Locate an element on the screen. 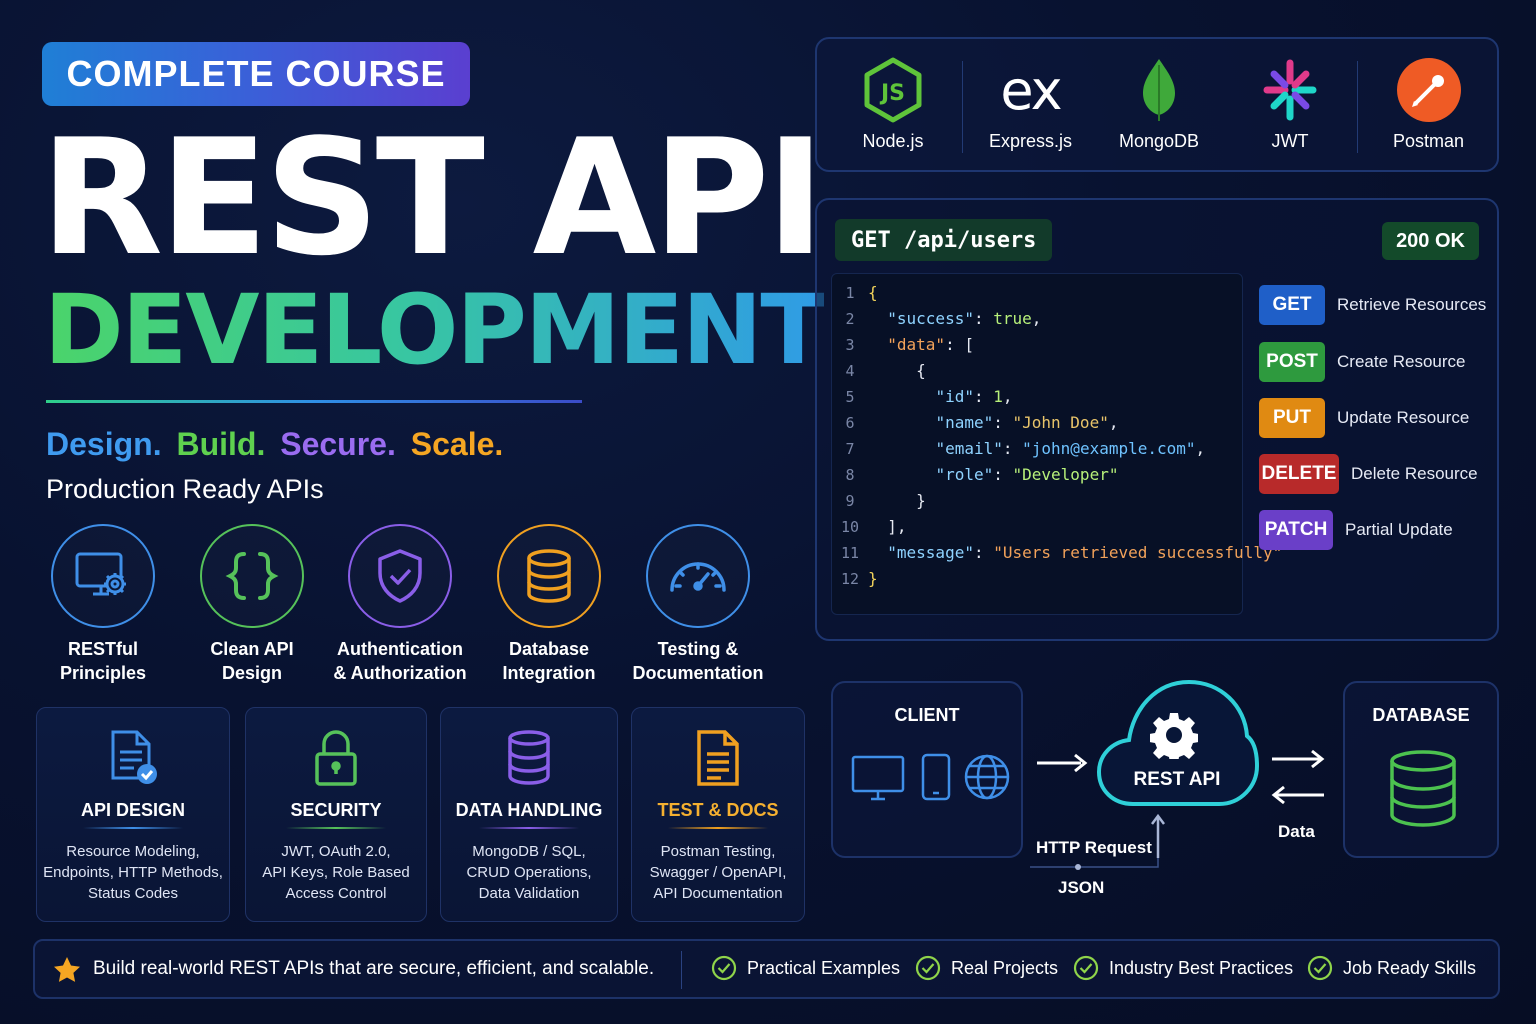 The height and width of the screenshot is (1024, 1536). client-devices-icon is located at coordinates (930, 777).